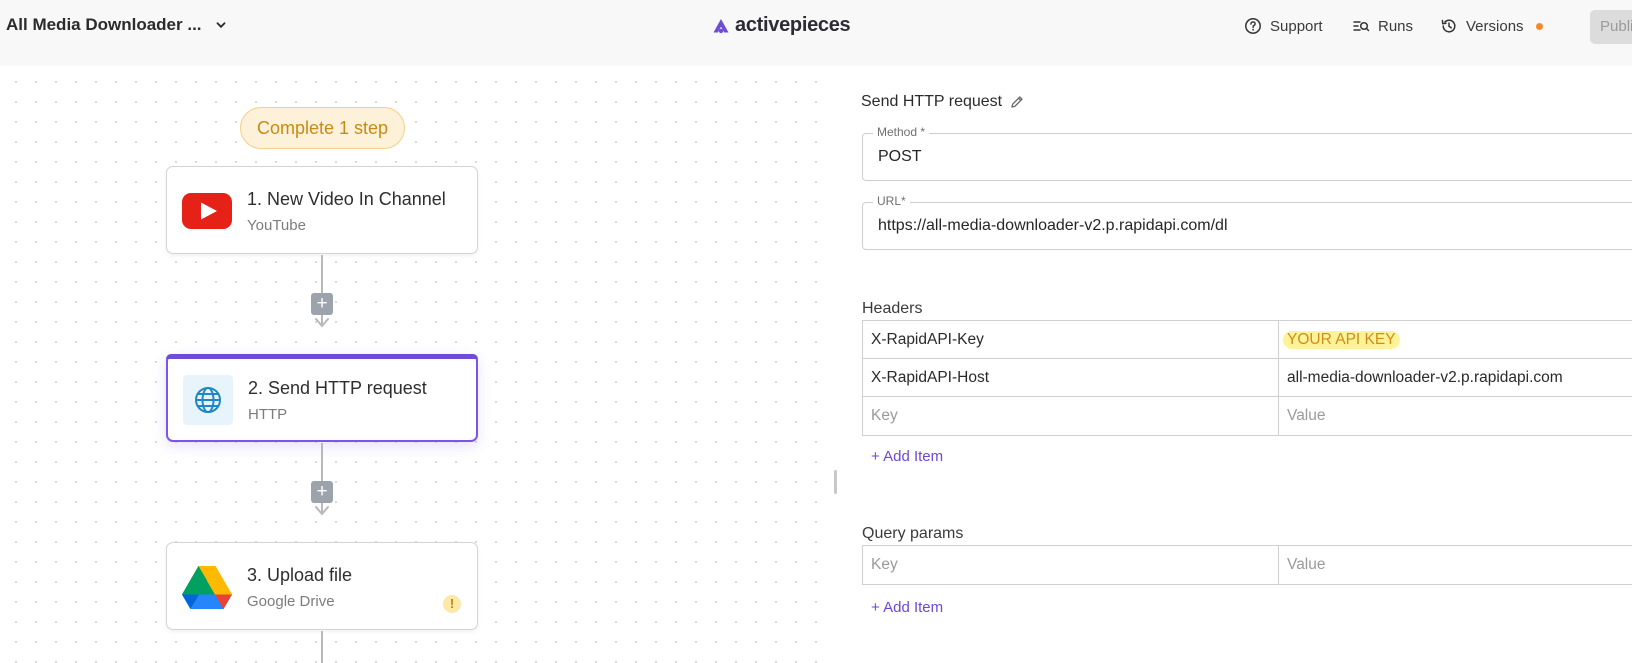  Describe the element at coordinates (1448, 26) in the screenshot. I see `history-icon` at that location.